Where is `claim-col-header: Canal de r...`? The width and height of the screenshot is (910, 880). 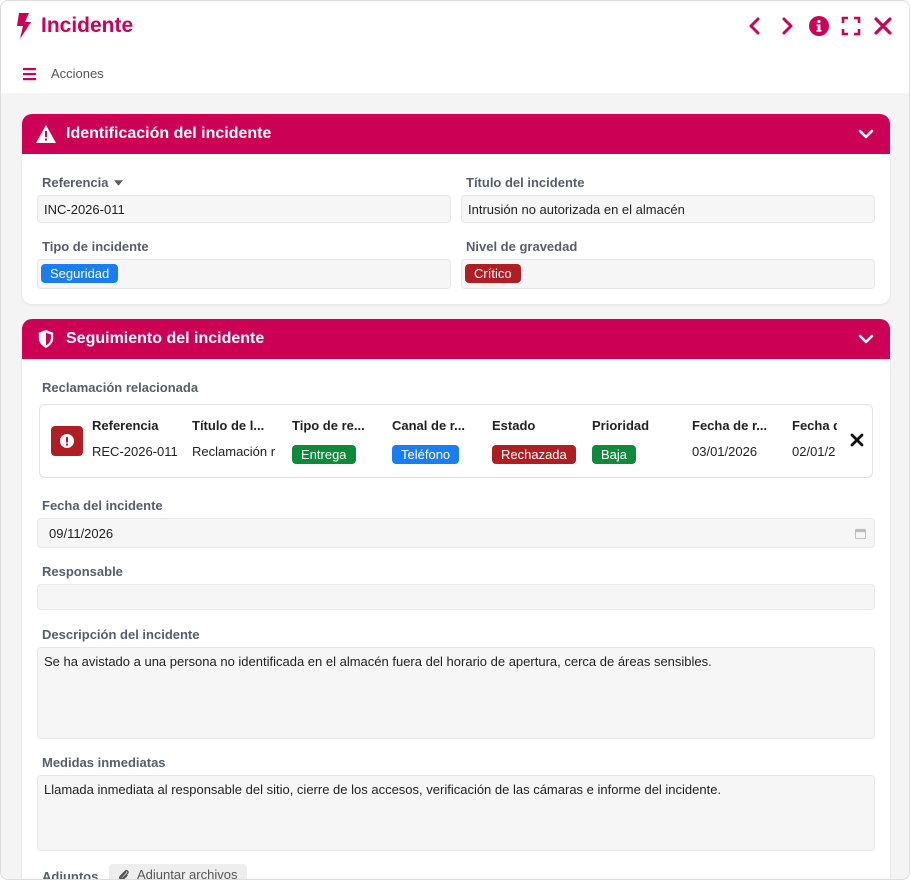
claim-col-header: Canal de r... is located at coordinates (428, 425).